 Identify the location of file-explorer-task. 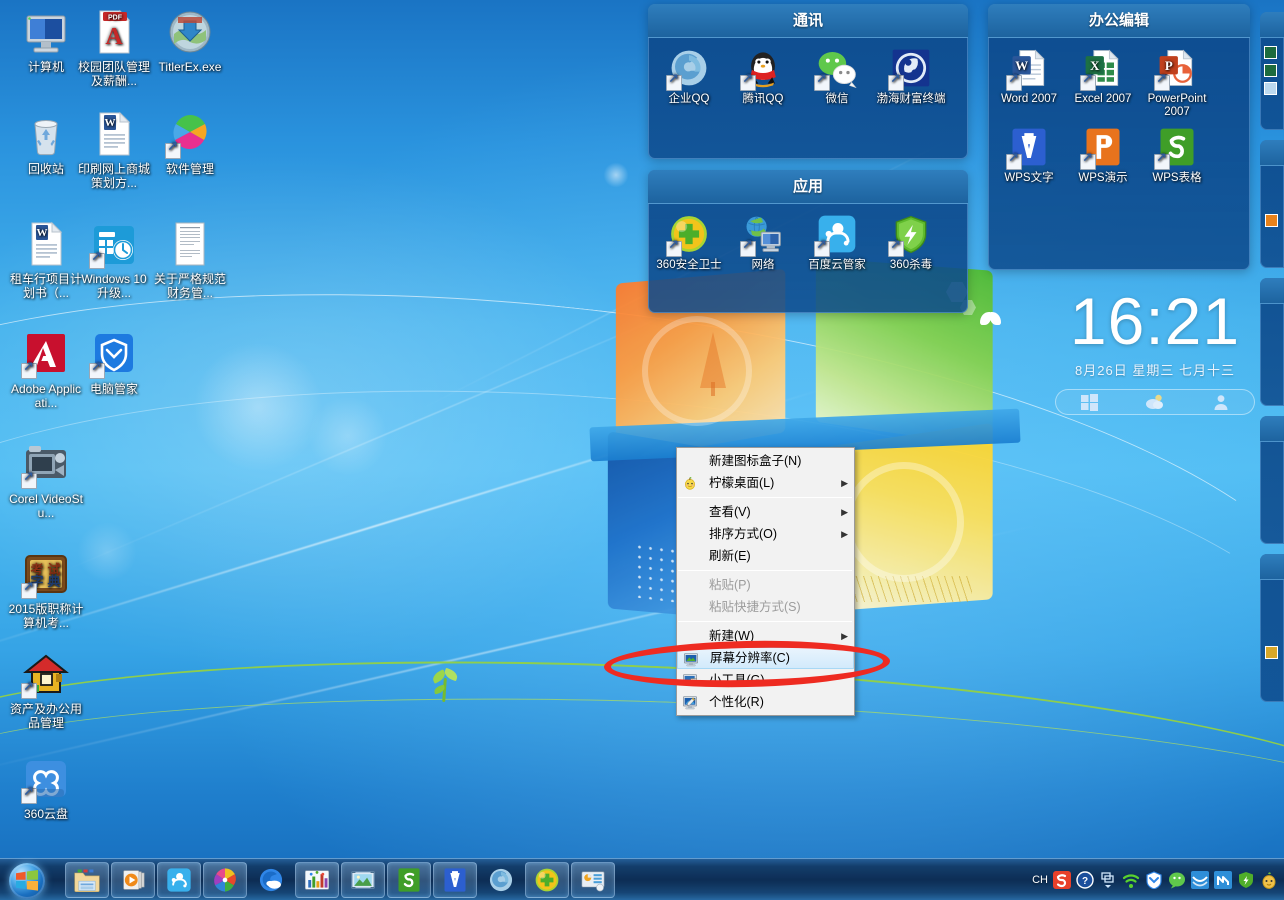
(87, 879).